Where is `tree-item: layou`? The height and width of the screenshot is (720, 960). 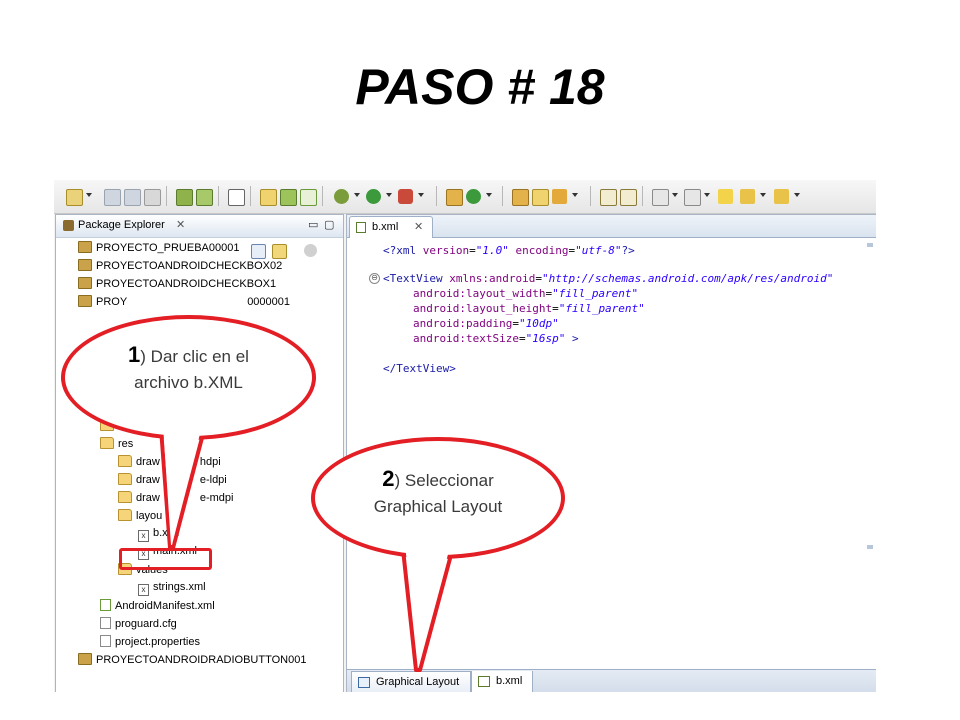
tree-item: layou is located at coordinates (140, 517).